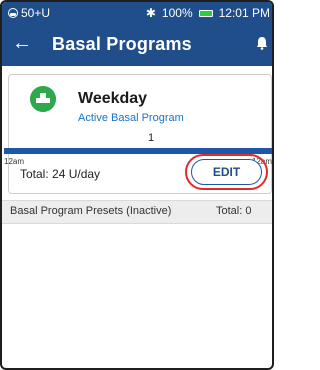  Describe the element at coordinates (36, 13) in the screenshot. I see `pod-label: 50+U` at that location.